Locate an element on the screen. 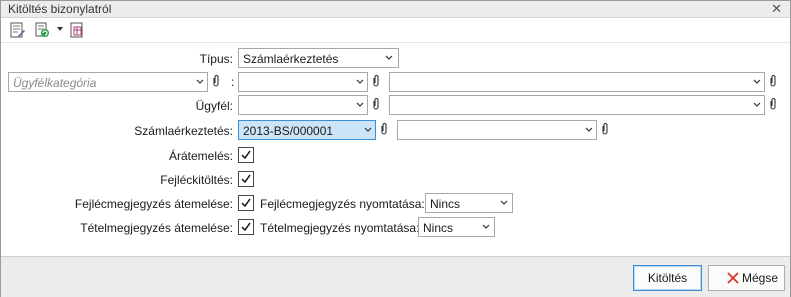 The image size is (791, 297). fejlecmegj-checkbox is located at coordinates (246, 203).